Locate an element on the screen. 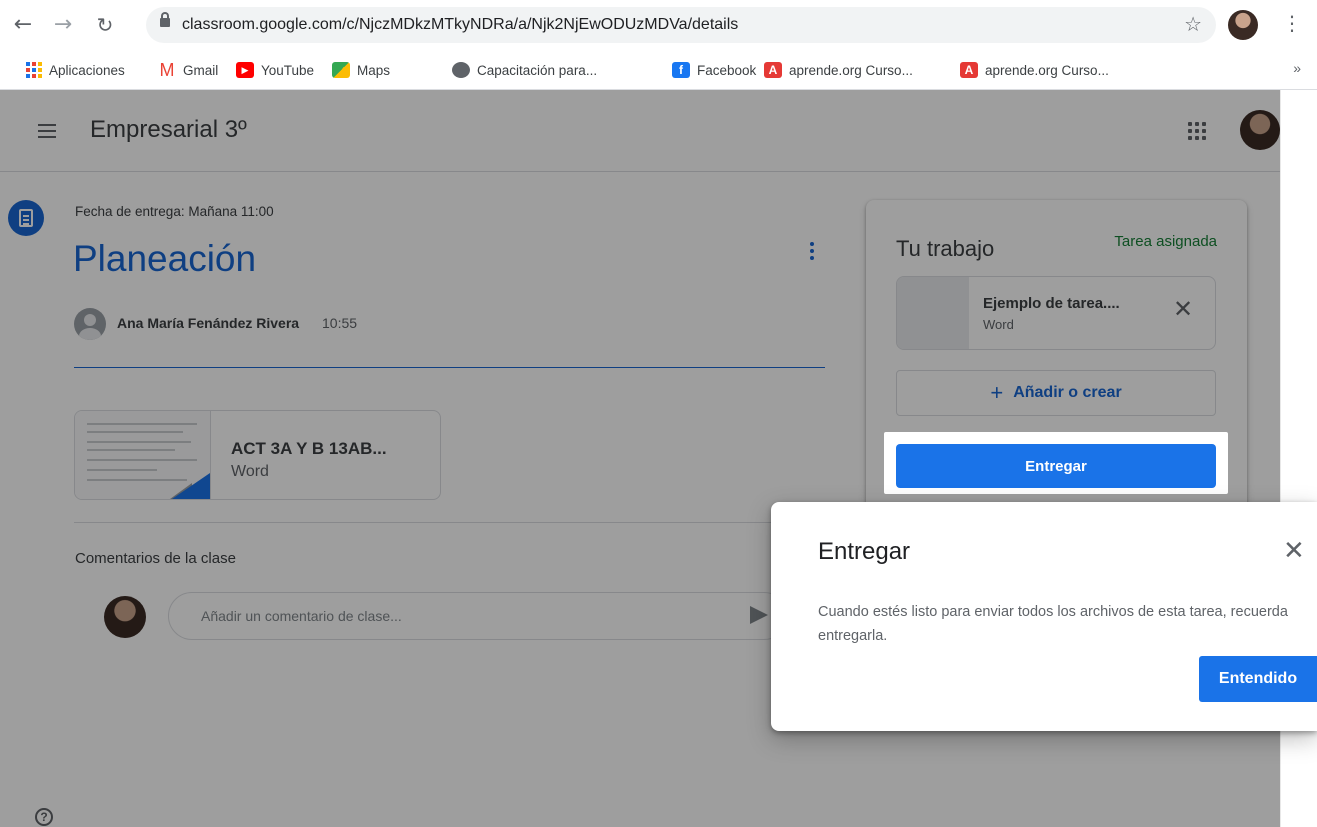 The width and height of the screenshot is (1317, 827). bookmark-label: Maps is located at coordinates (374, 70).